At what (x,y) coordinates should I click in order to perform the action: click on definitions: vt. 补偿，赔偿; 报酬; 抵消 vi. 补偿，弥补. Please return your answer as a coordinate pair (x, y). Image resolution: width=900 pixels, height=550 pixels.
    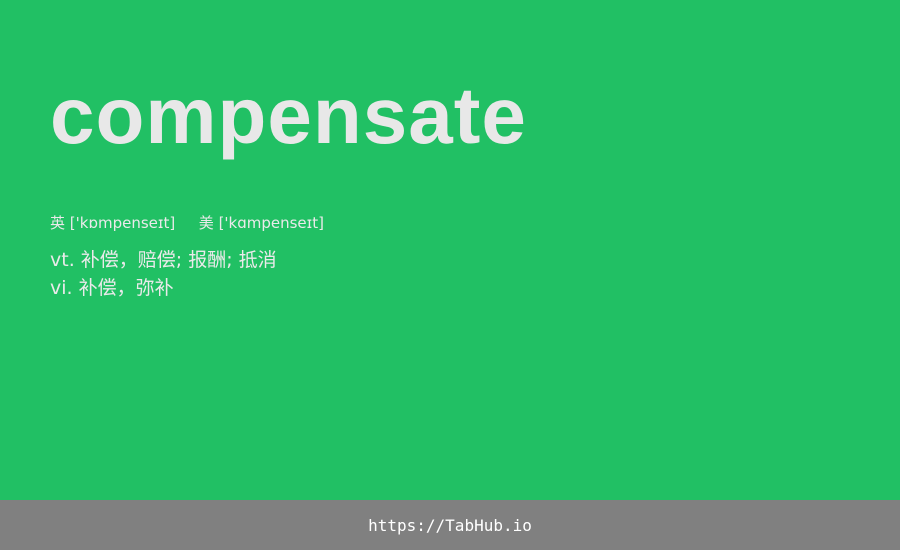
    Looking at the image, I should click on (163, 274).